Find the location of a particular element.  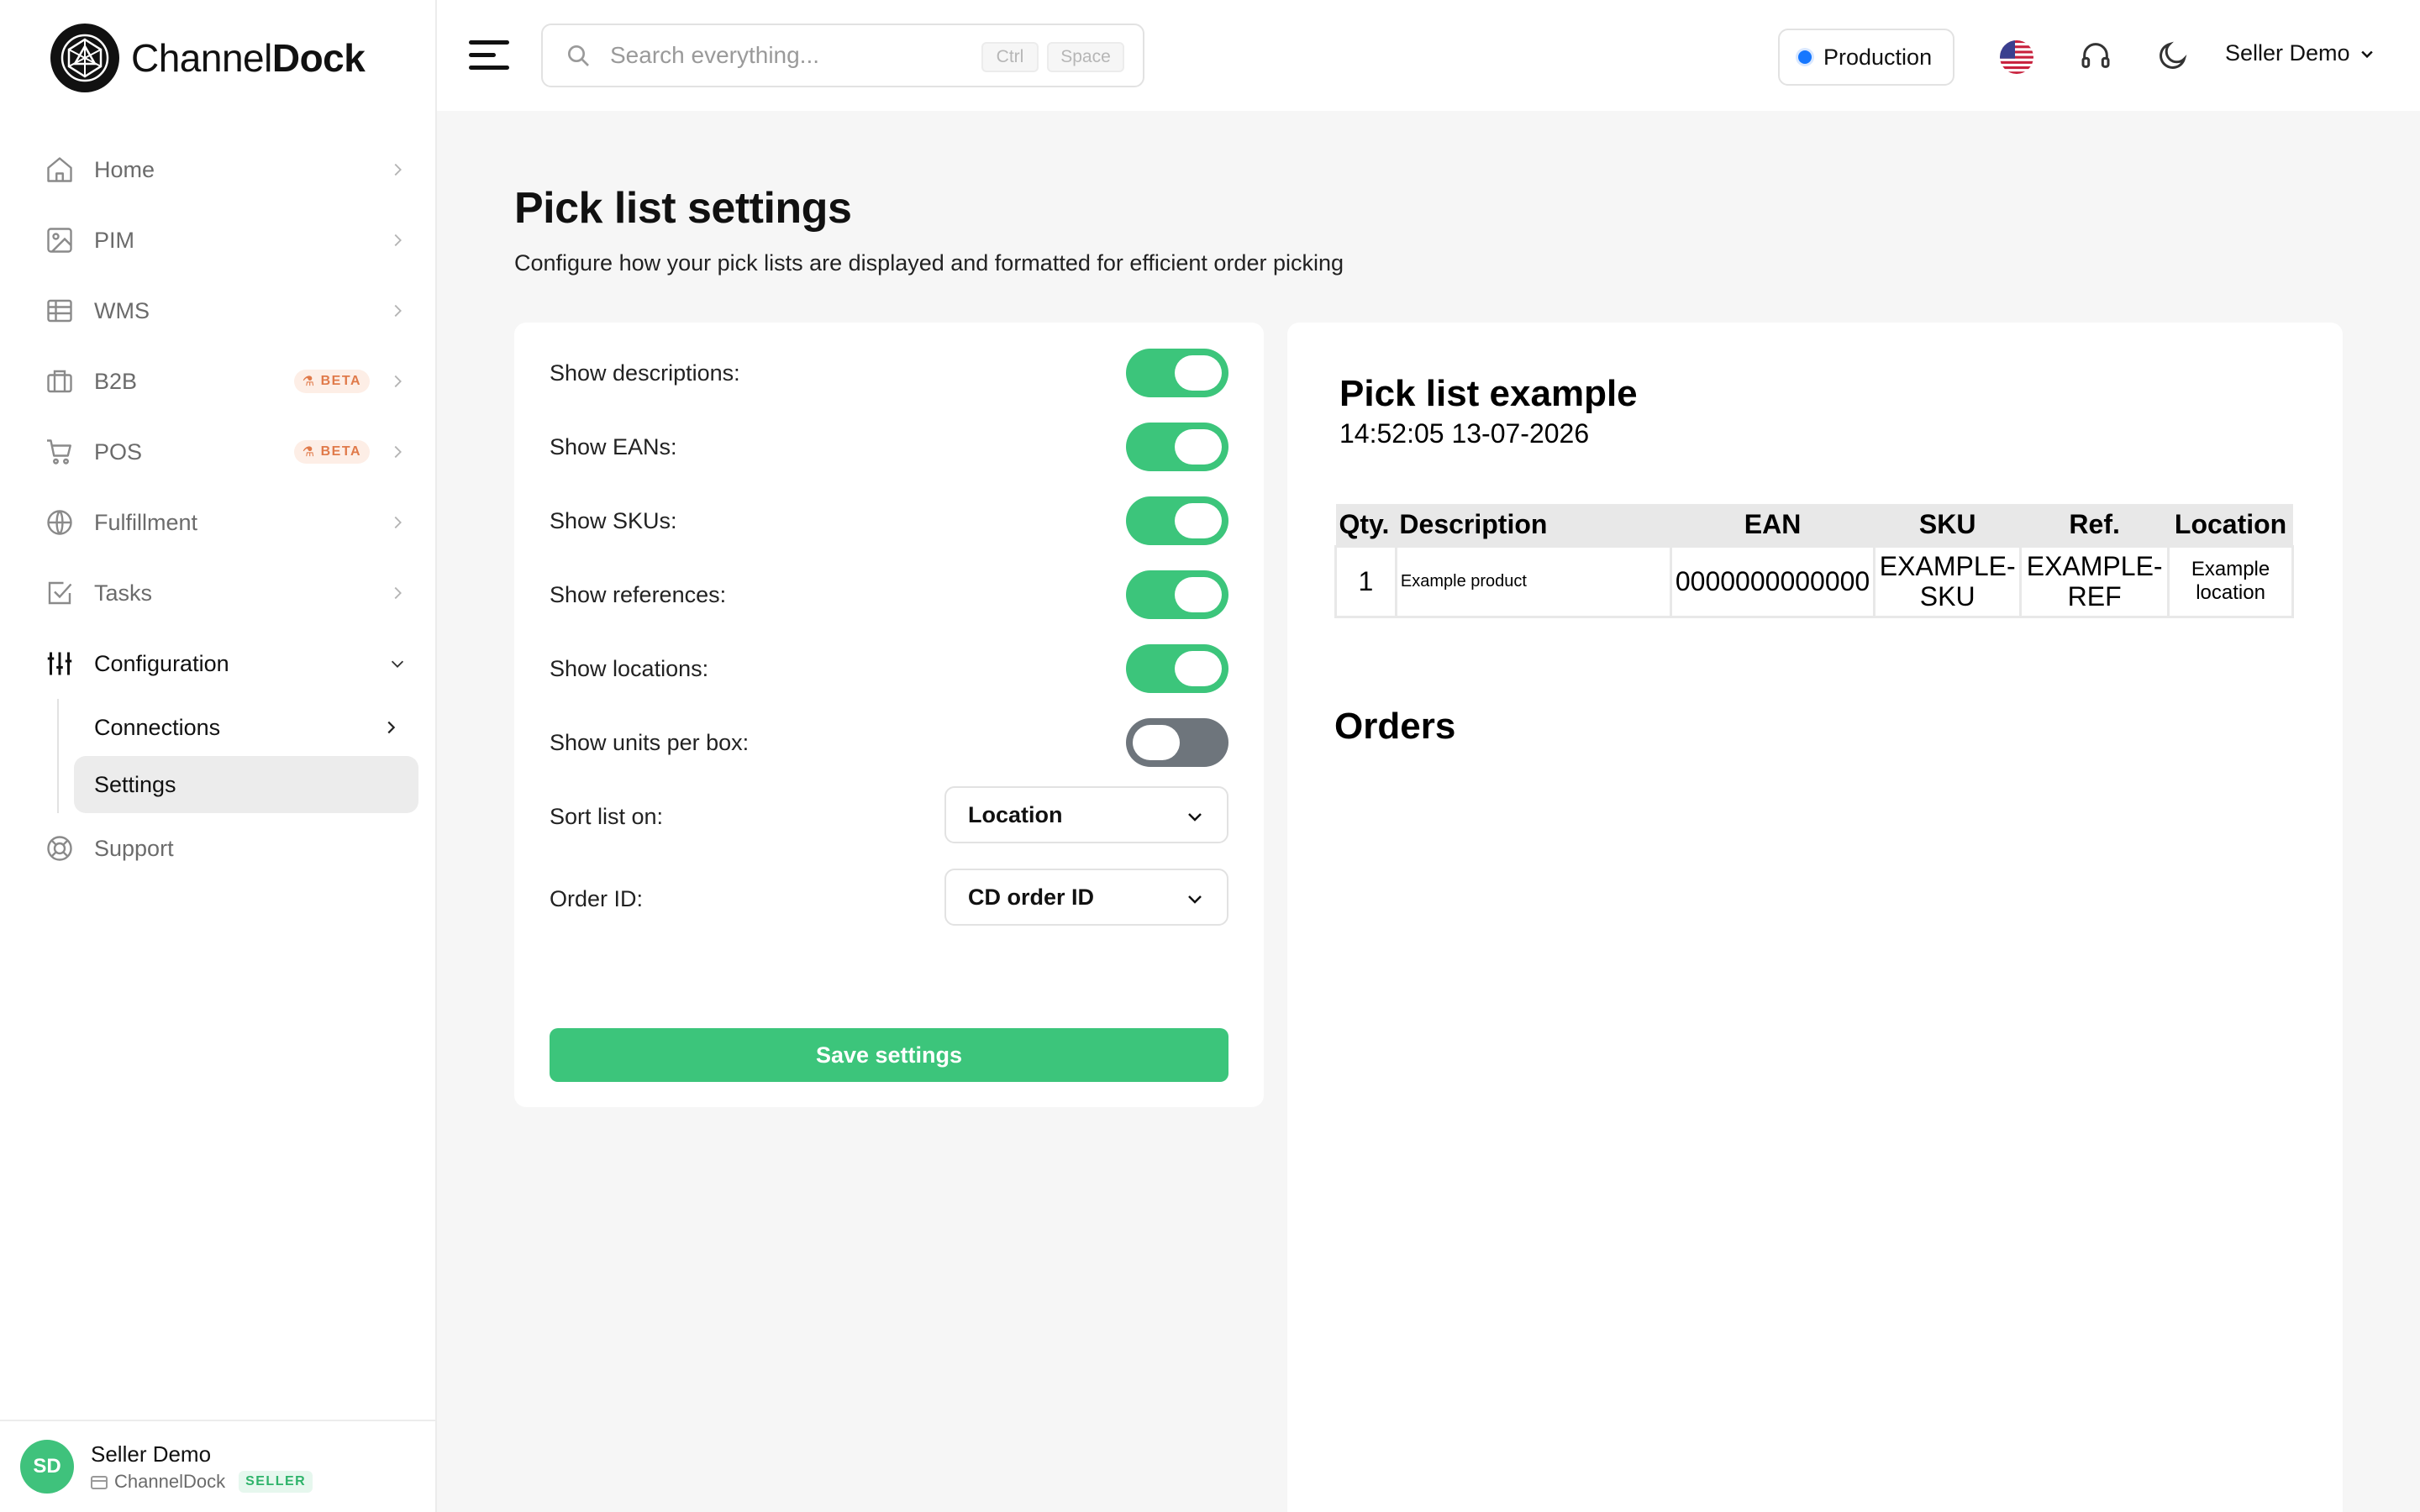

toggle-show-skus is located at coordinates (1177, 520).